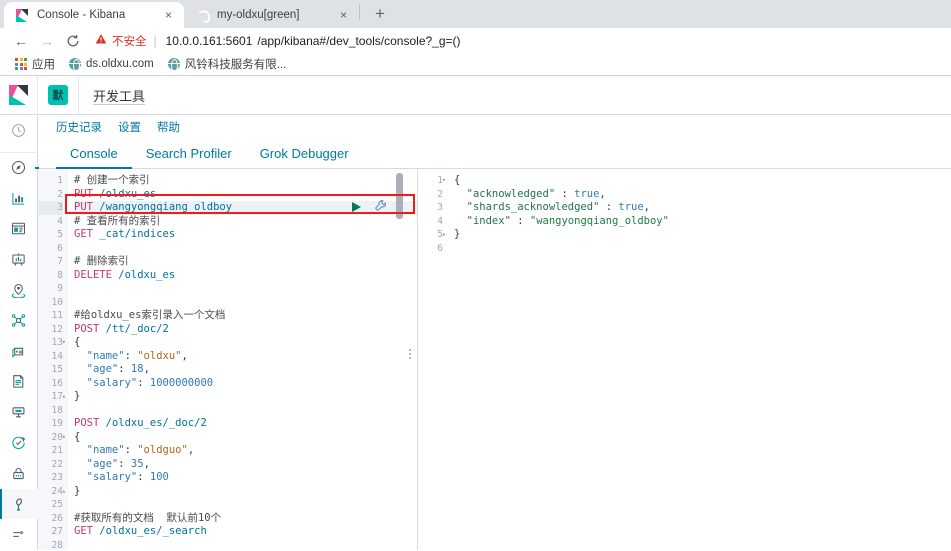 The image size is (951, 551). What do you see at coordinates (21, 64) in the screenshot?
I see `apps-grid-icon` at bounding box center [21, 64].